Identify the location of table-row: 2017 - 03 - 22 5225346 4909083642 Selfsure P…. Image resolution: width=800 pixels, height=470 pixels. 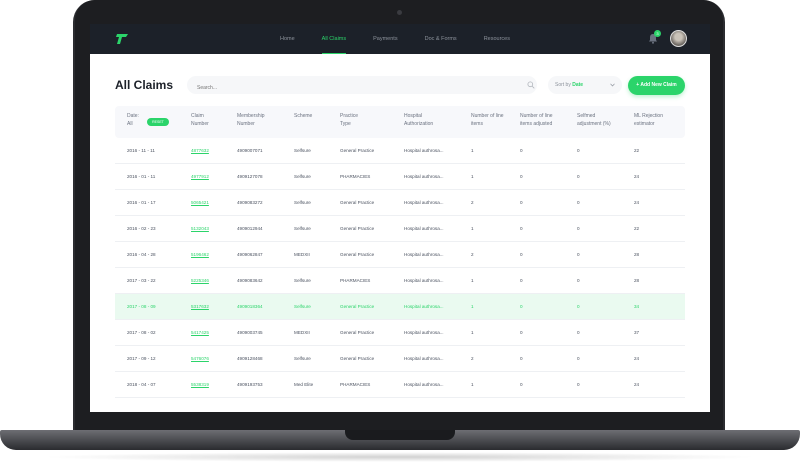
(400, 281).